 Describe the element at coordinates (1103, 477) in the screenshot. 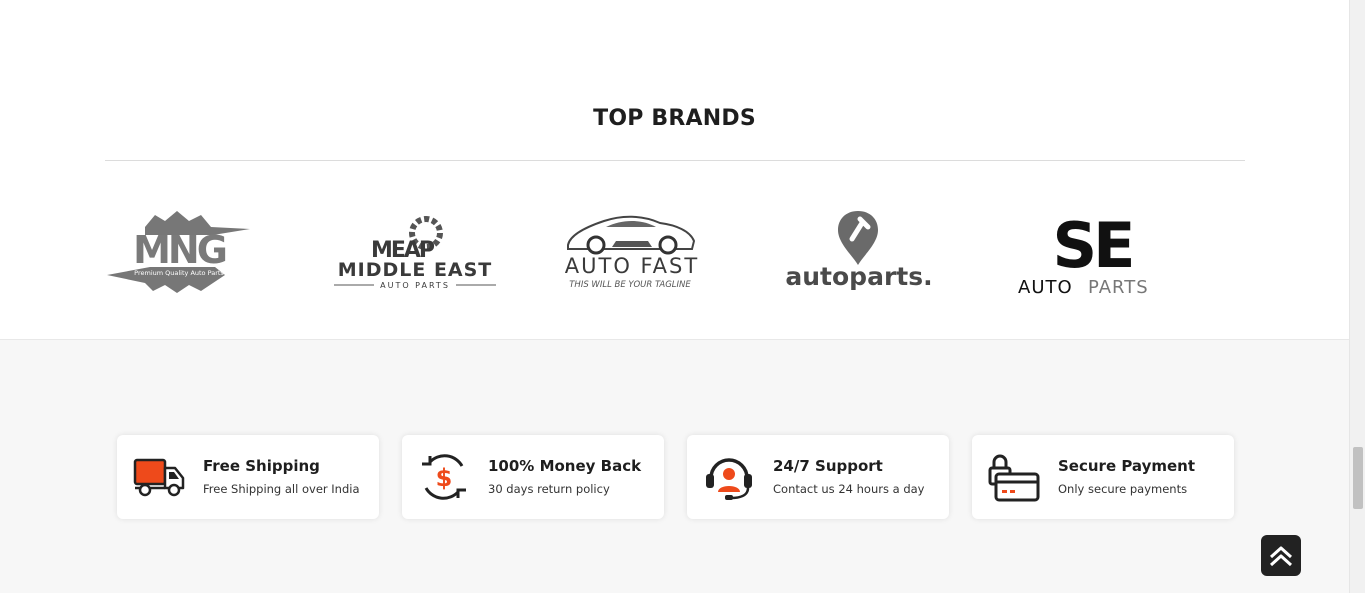

I see `feature-card-secure-payment: Secure Payment Only secure payments` at that location.